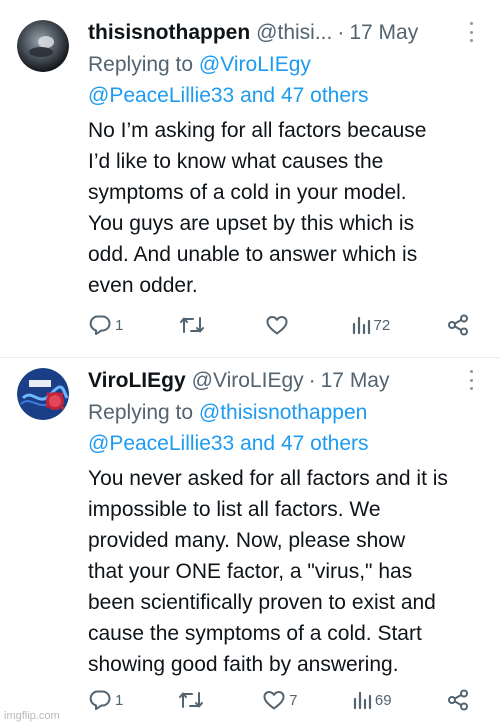 This screenshot has height=725, width=500. Describe the element at coordinates (169, 33) in the screenshot. I see `display-name: thisisnothappen` at that location.